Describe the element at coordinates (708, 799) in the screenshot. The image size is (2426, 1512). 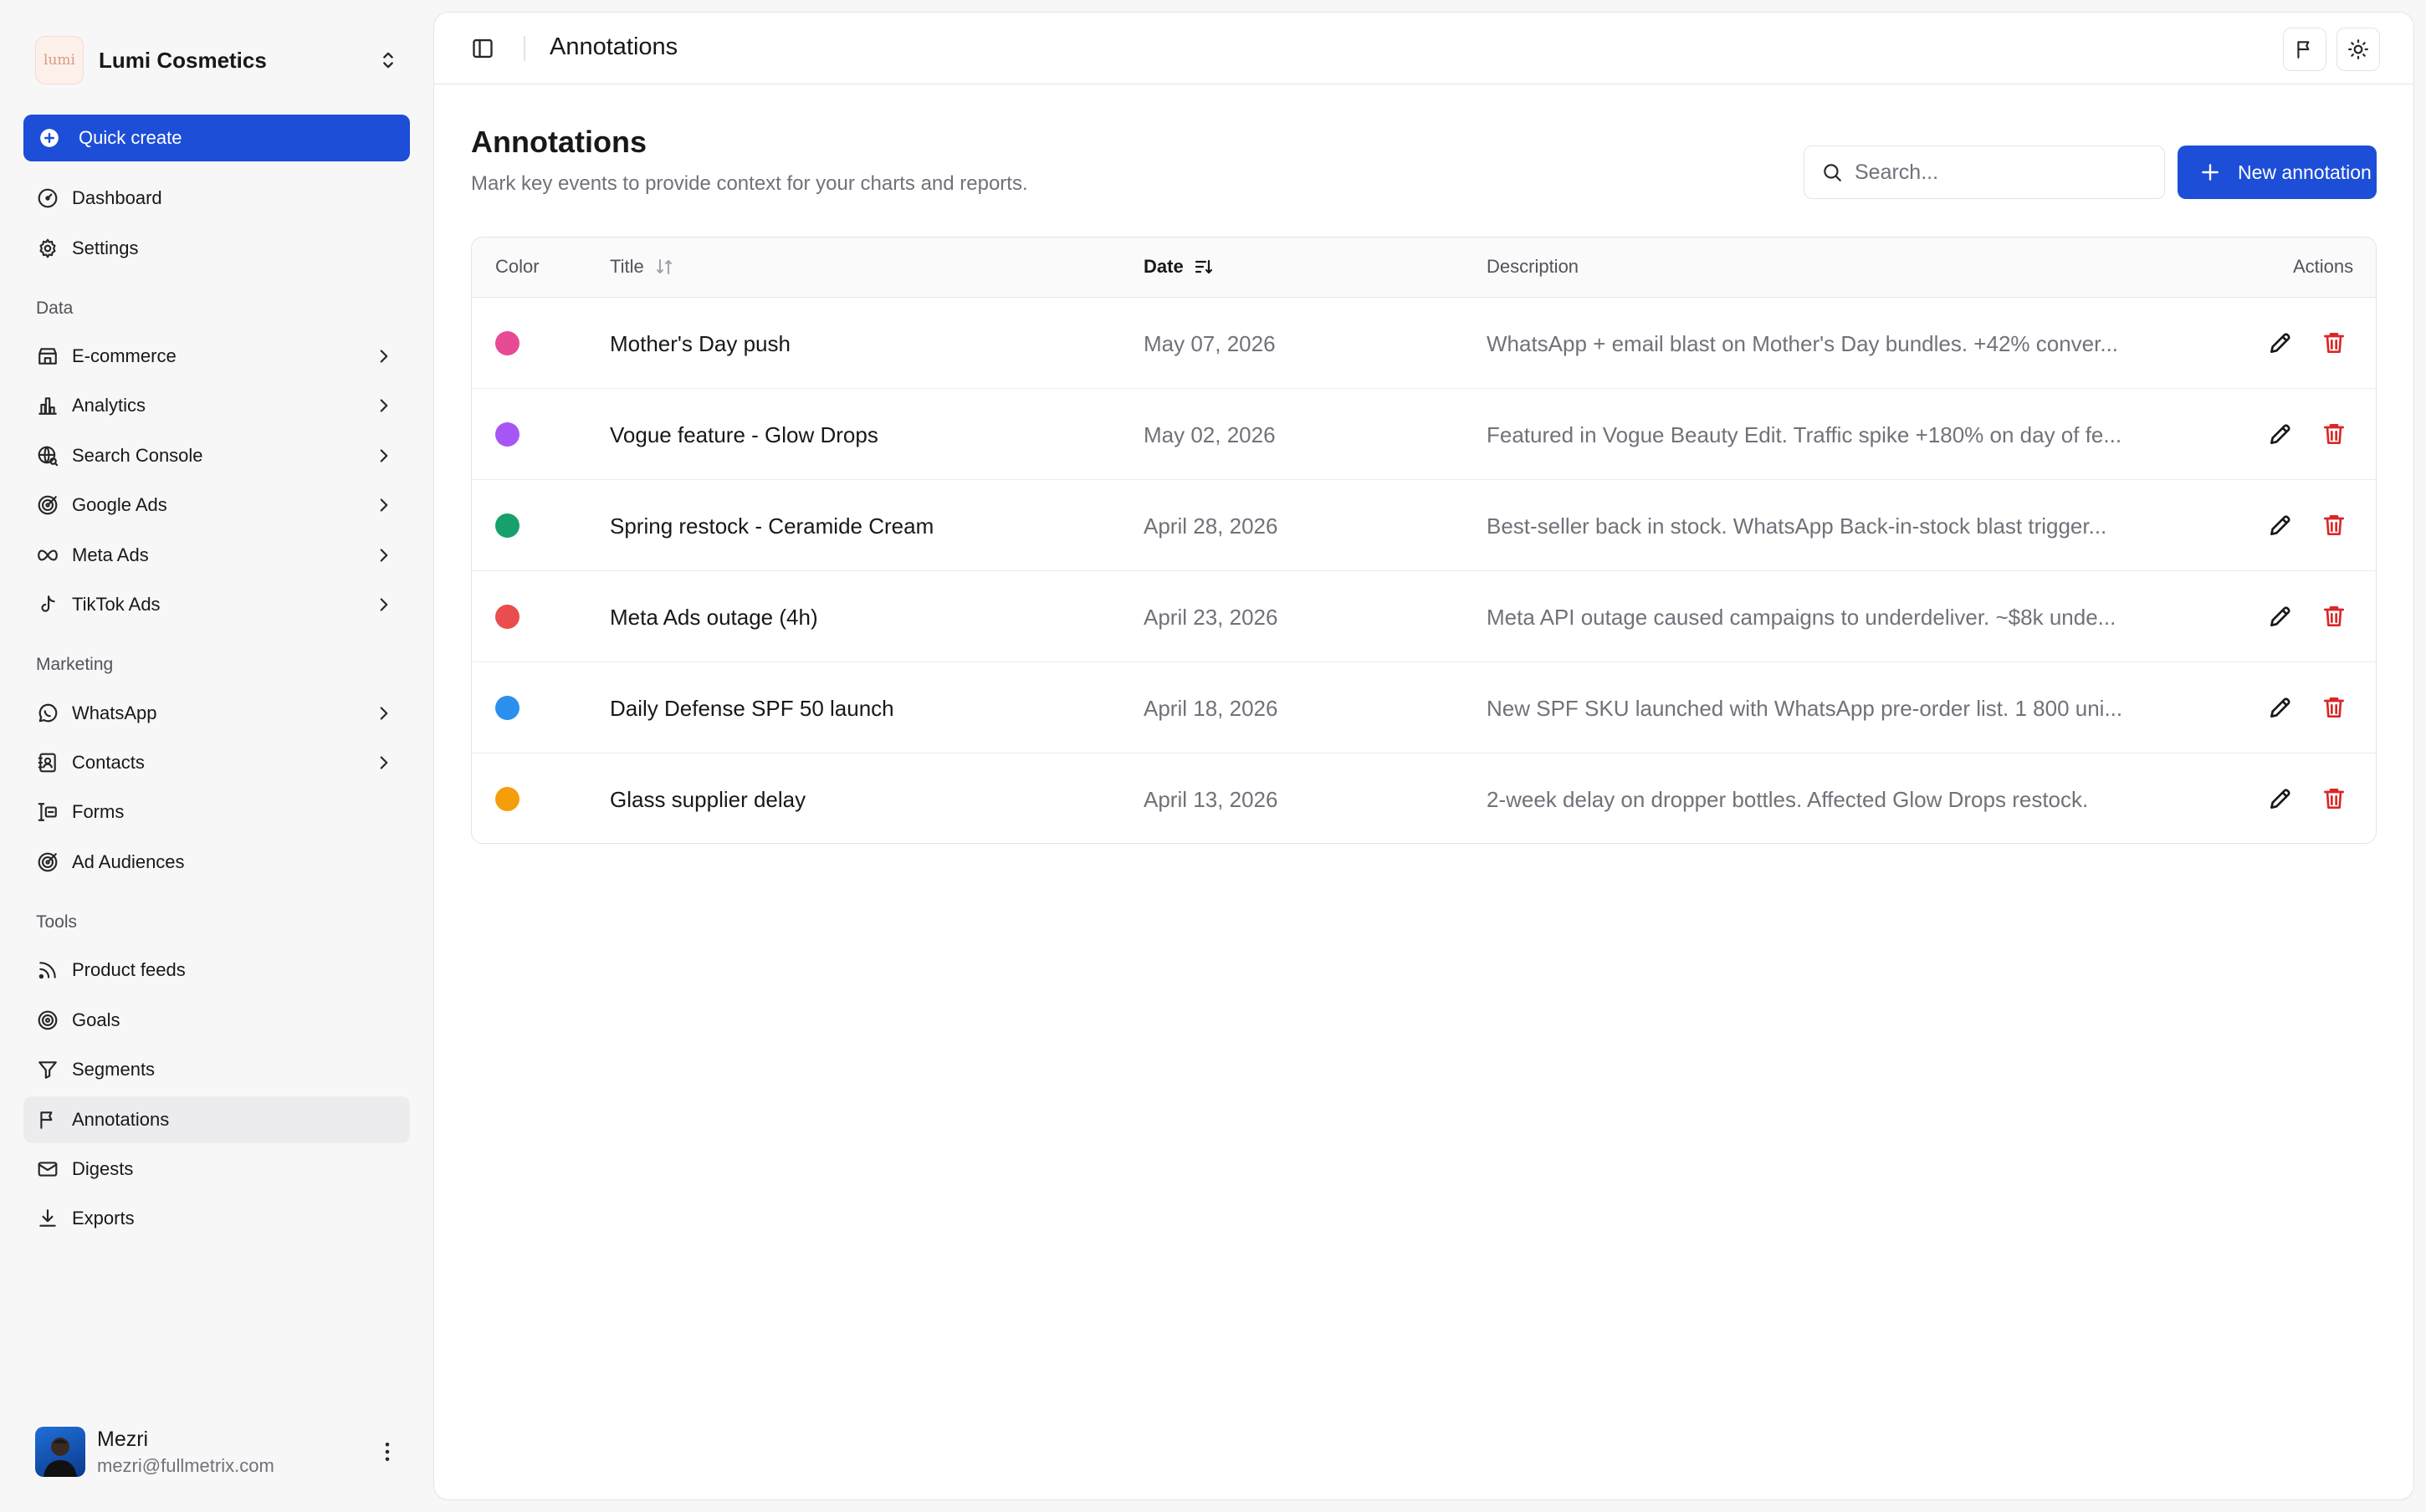
I see `annotation-title: Glass supplier delay` at that location.